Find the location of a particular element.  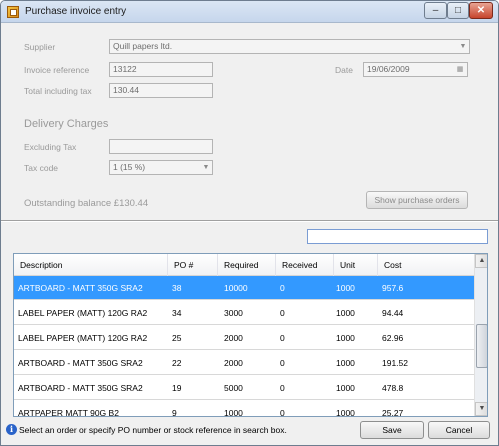

info-icon: i is located at coordinates (11, 429).